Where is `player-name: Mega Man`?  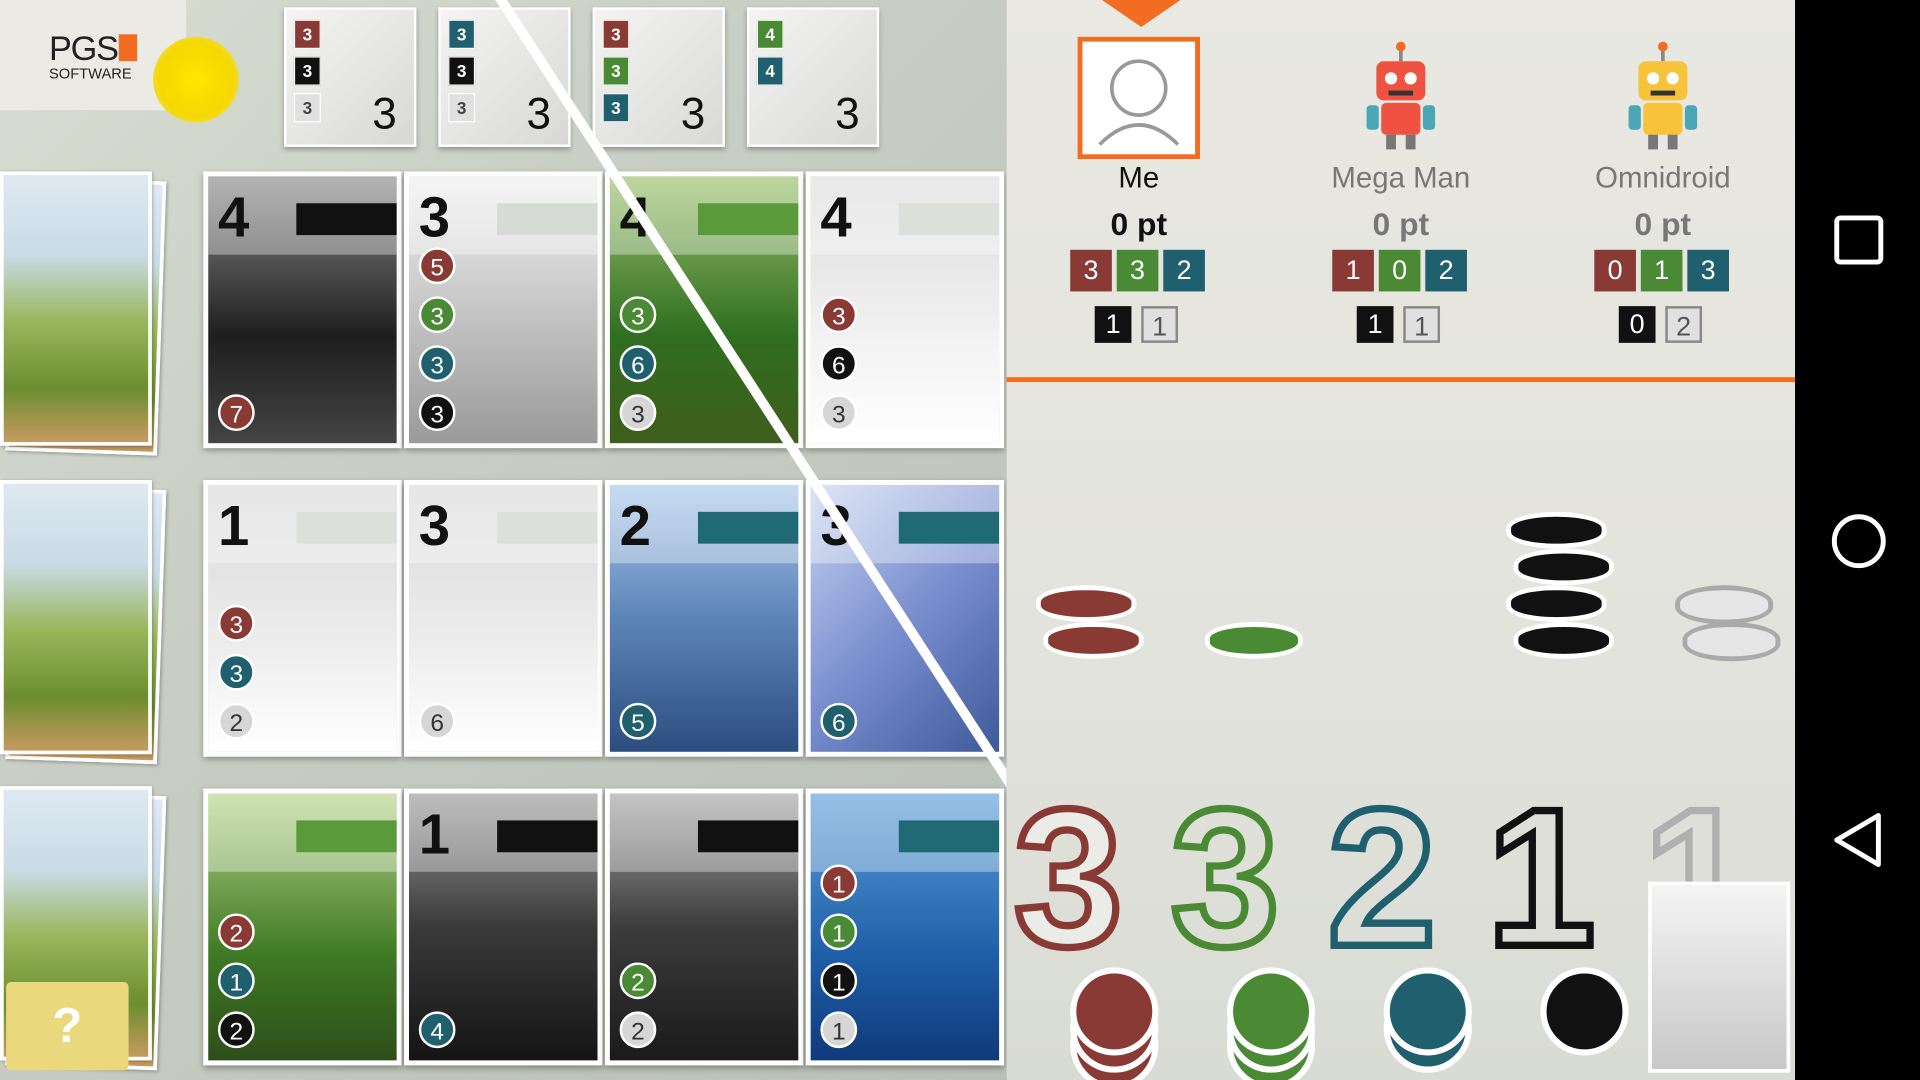 player-name: Mega Man is located at coordinates (1401, 178).